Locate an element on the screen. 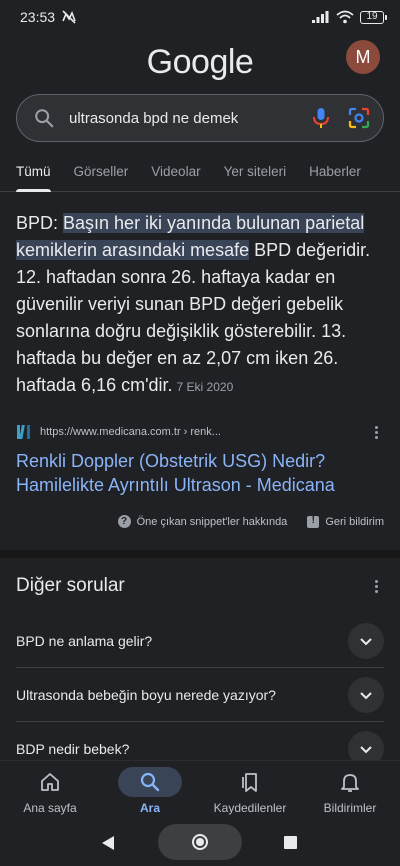 The image size is (400, 866). nav-search: Ara is located at coordinates (150, 792).